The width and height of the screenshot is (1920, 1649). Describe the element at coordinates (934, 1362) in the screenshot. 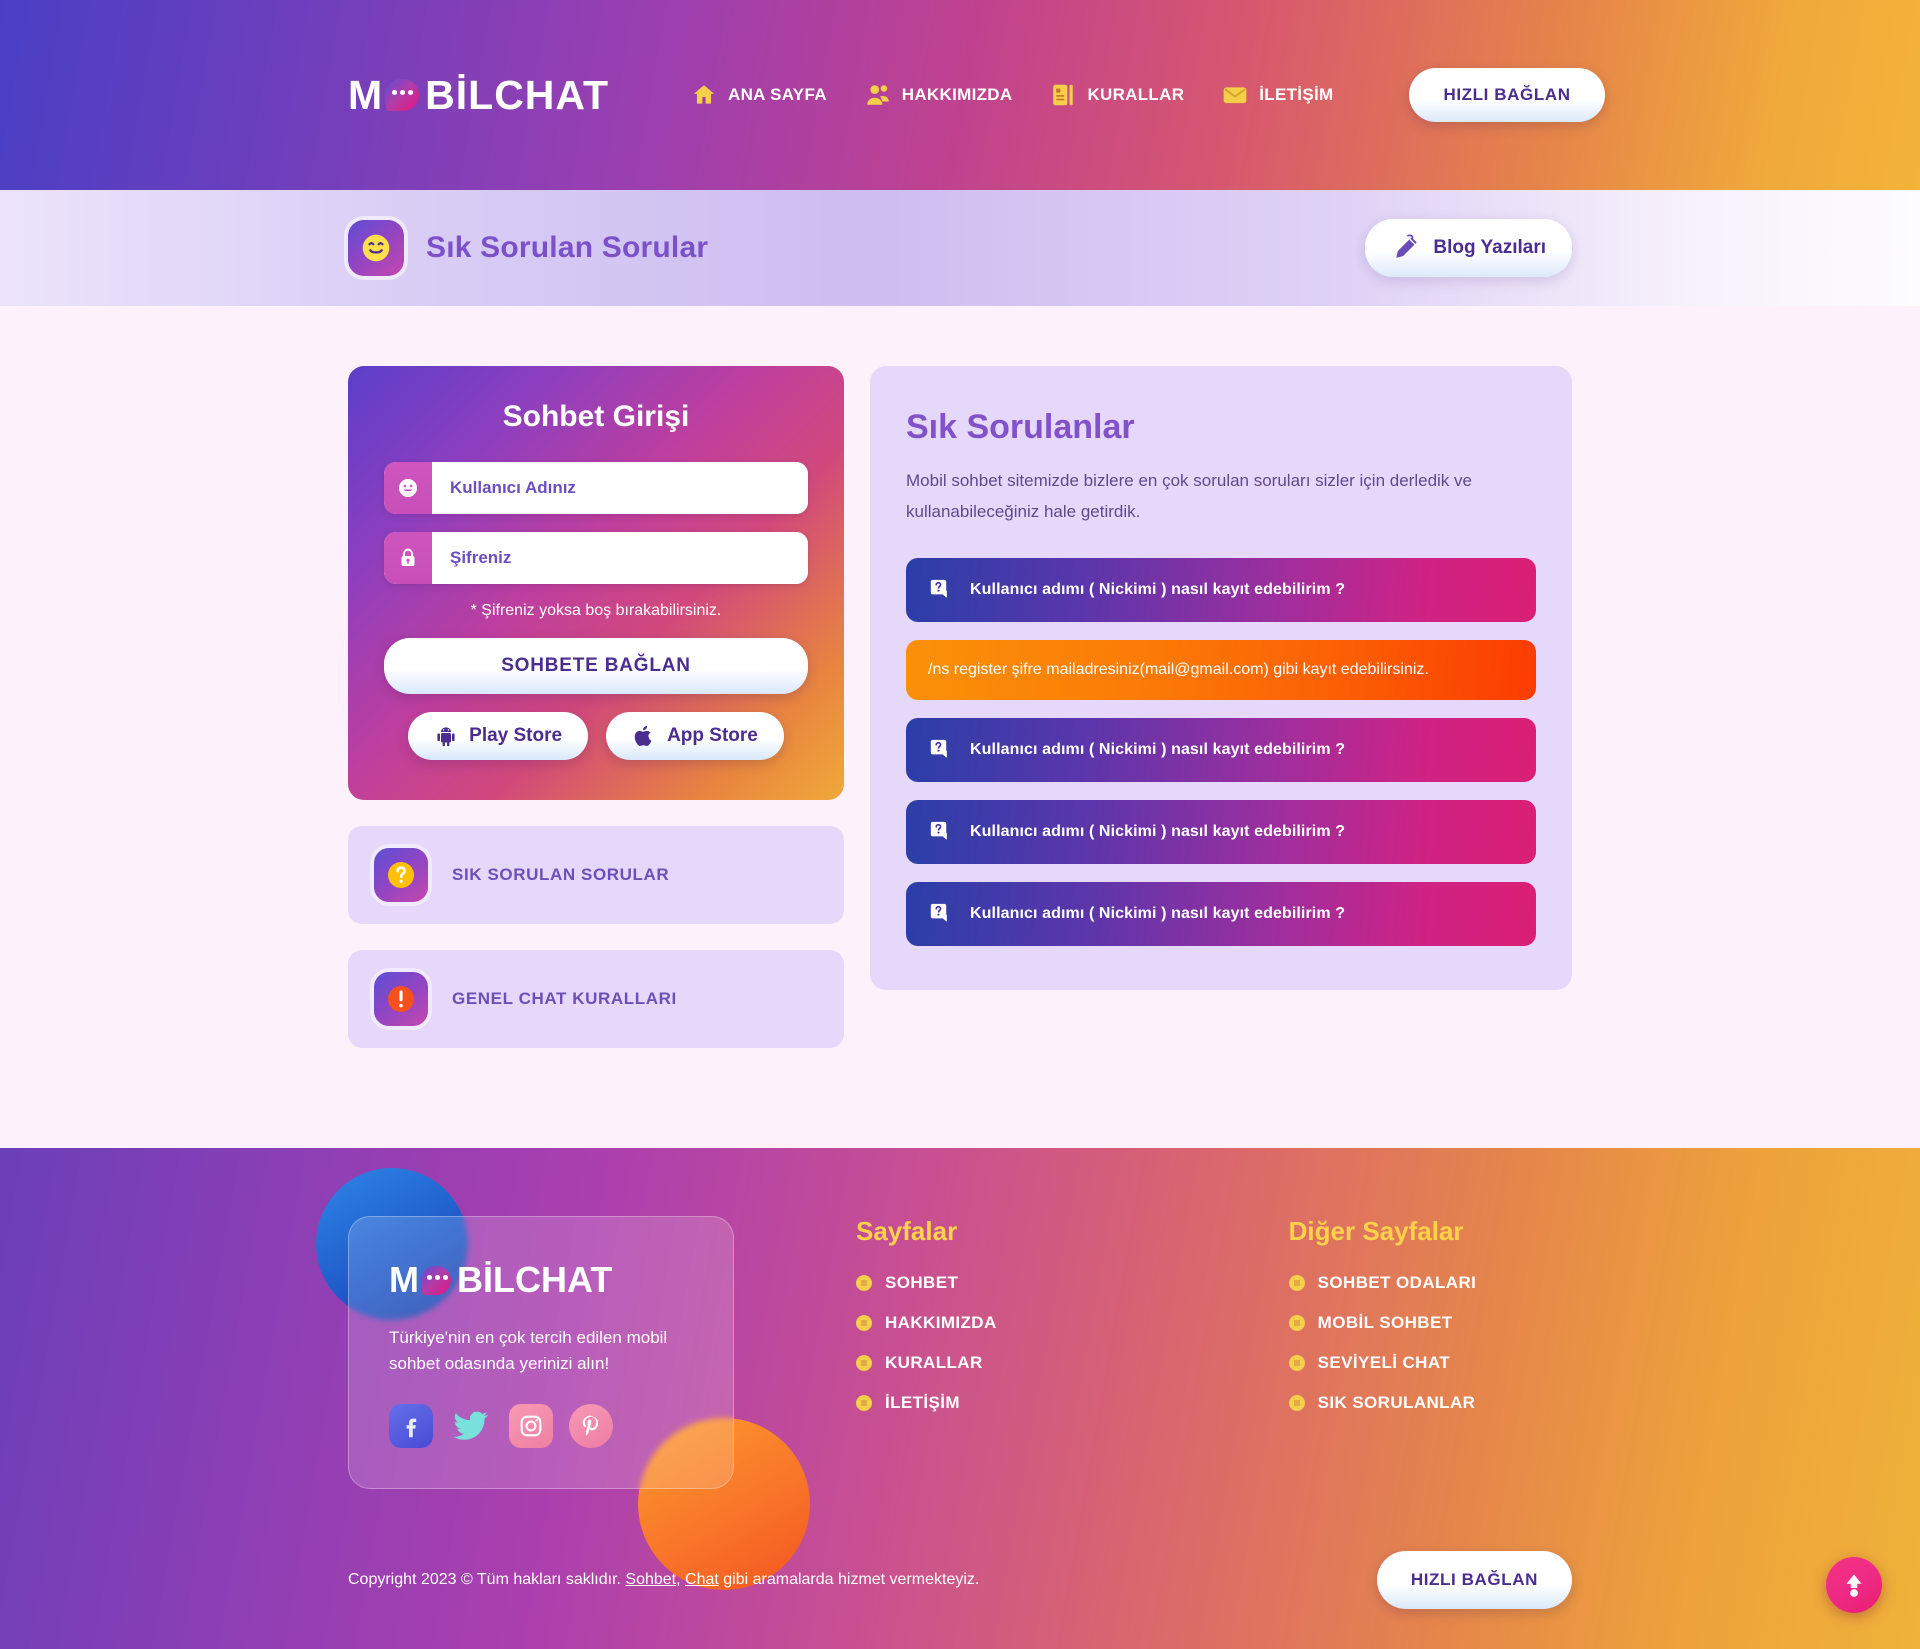

I see `footer-link-label: KURALLAR` at that location.